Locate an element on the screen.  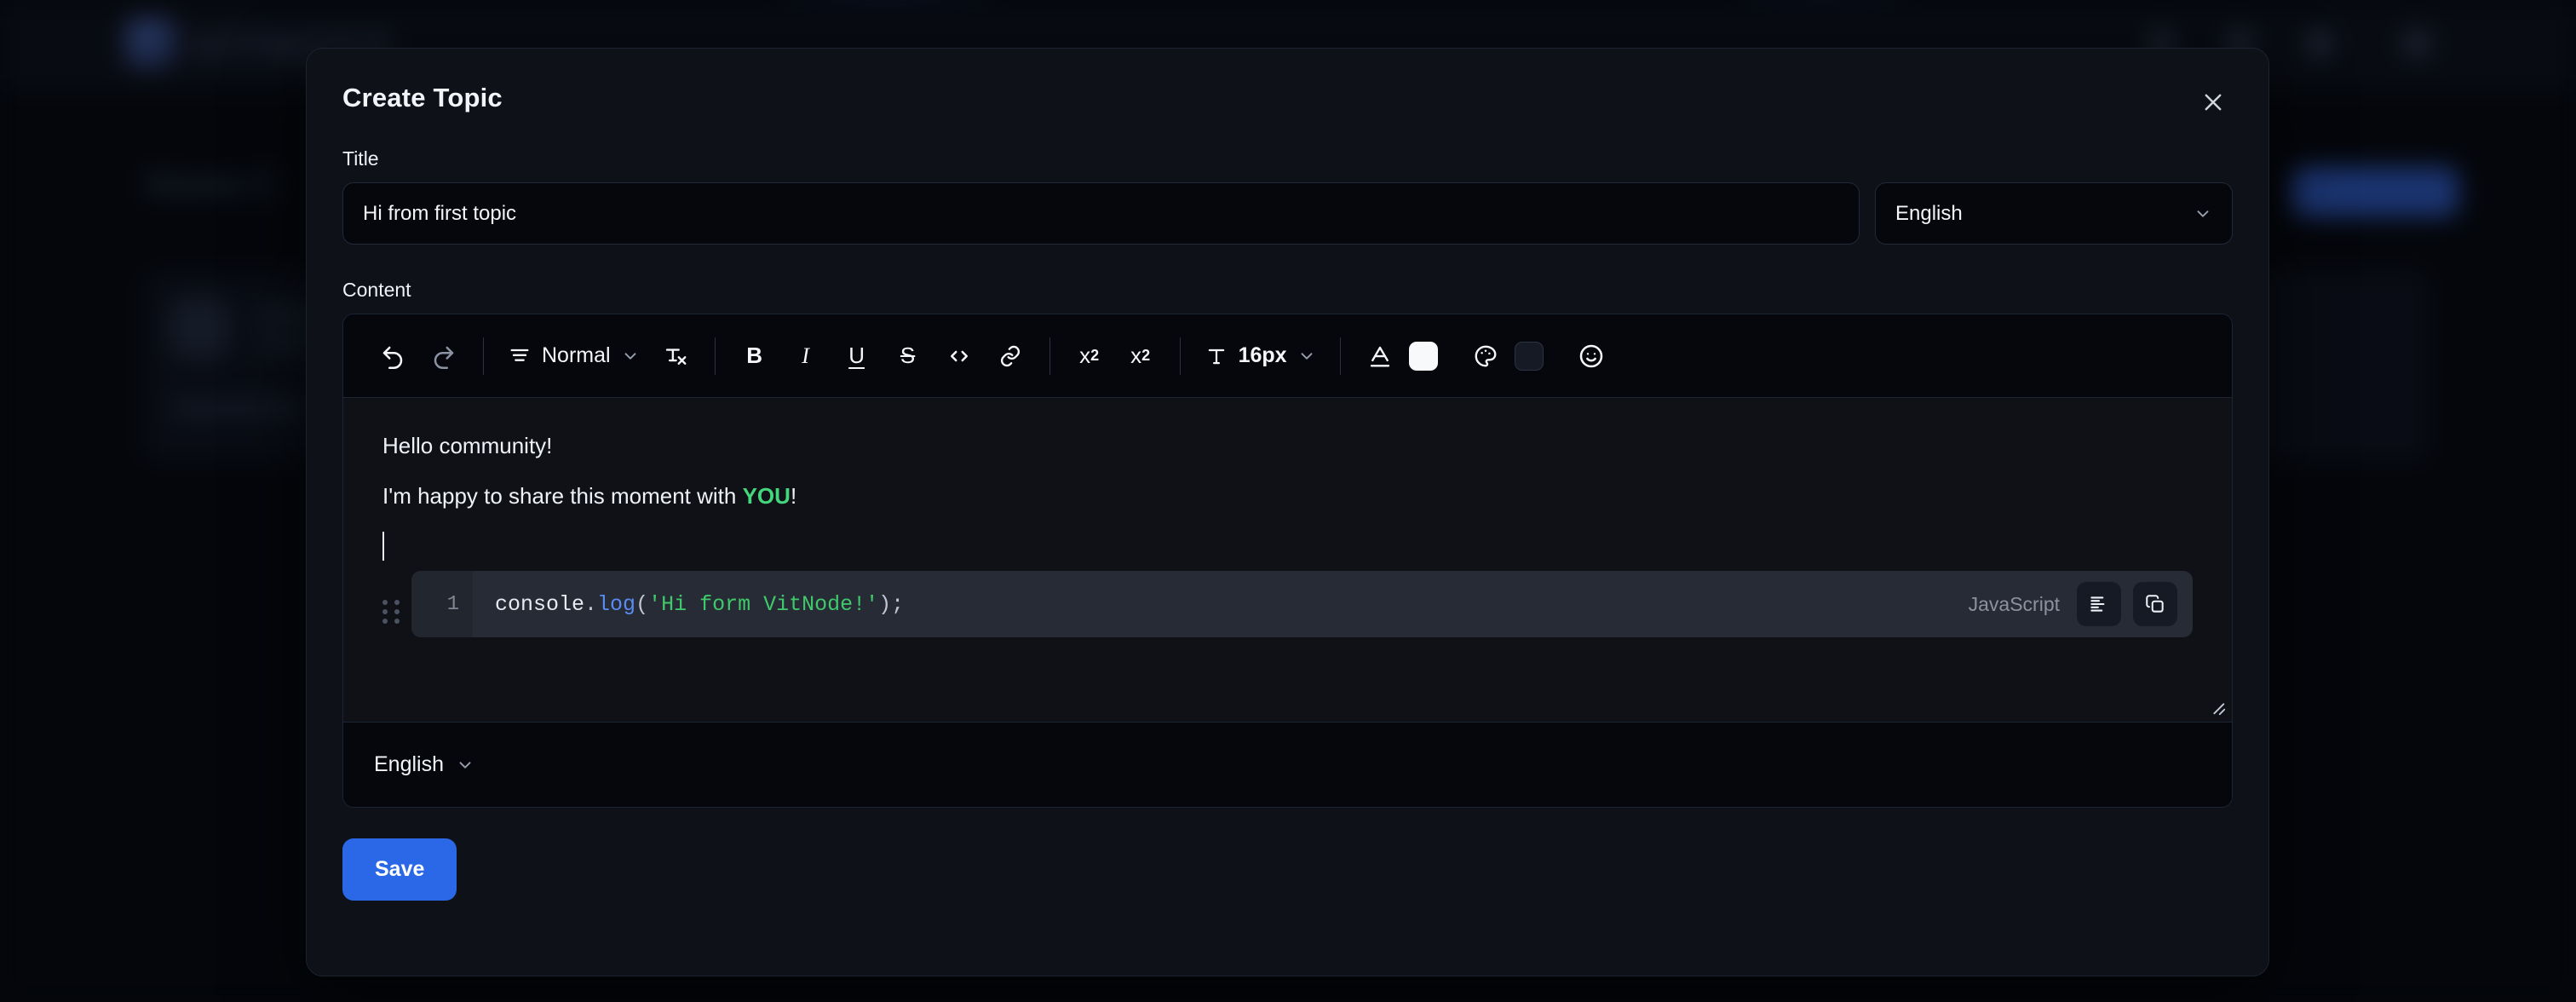
font-size-icon is located at coordinates (1216, 356).